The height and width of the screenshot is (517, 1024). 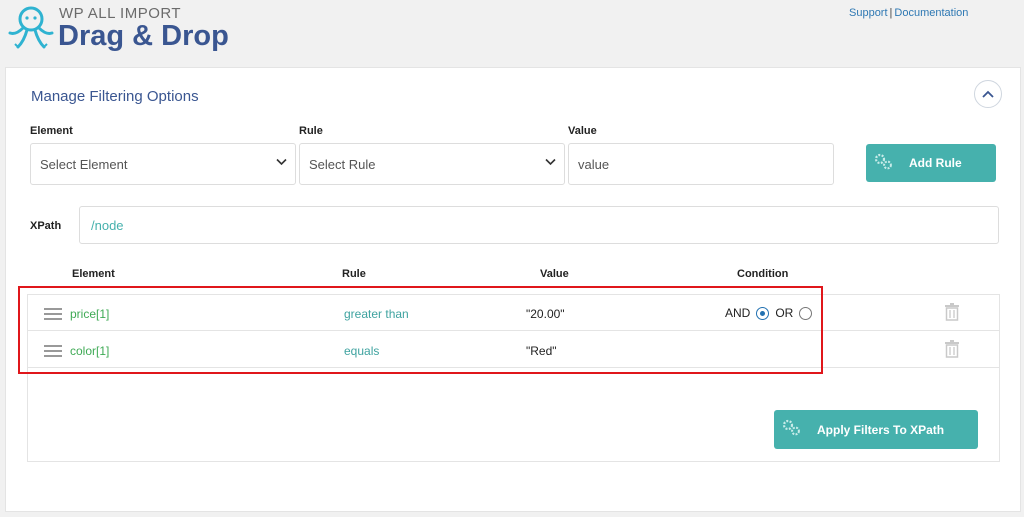 What do you see at coordinates (701, 164) in the screenshot?
I see `value-input: value` at bounding box center [701, 164].